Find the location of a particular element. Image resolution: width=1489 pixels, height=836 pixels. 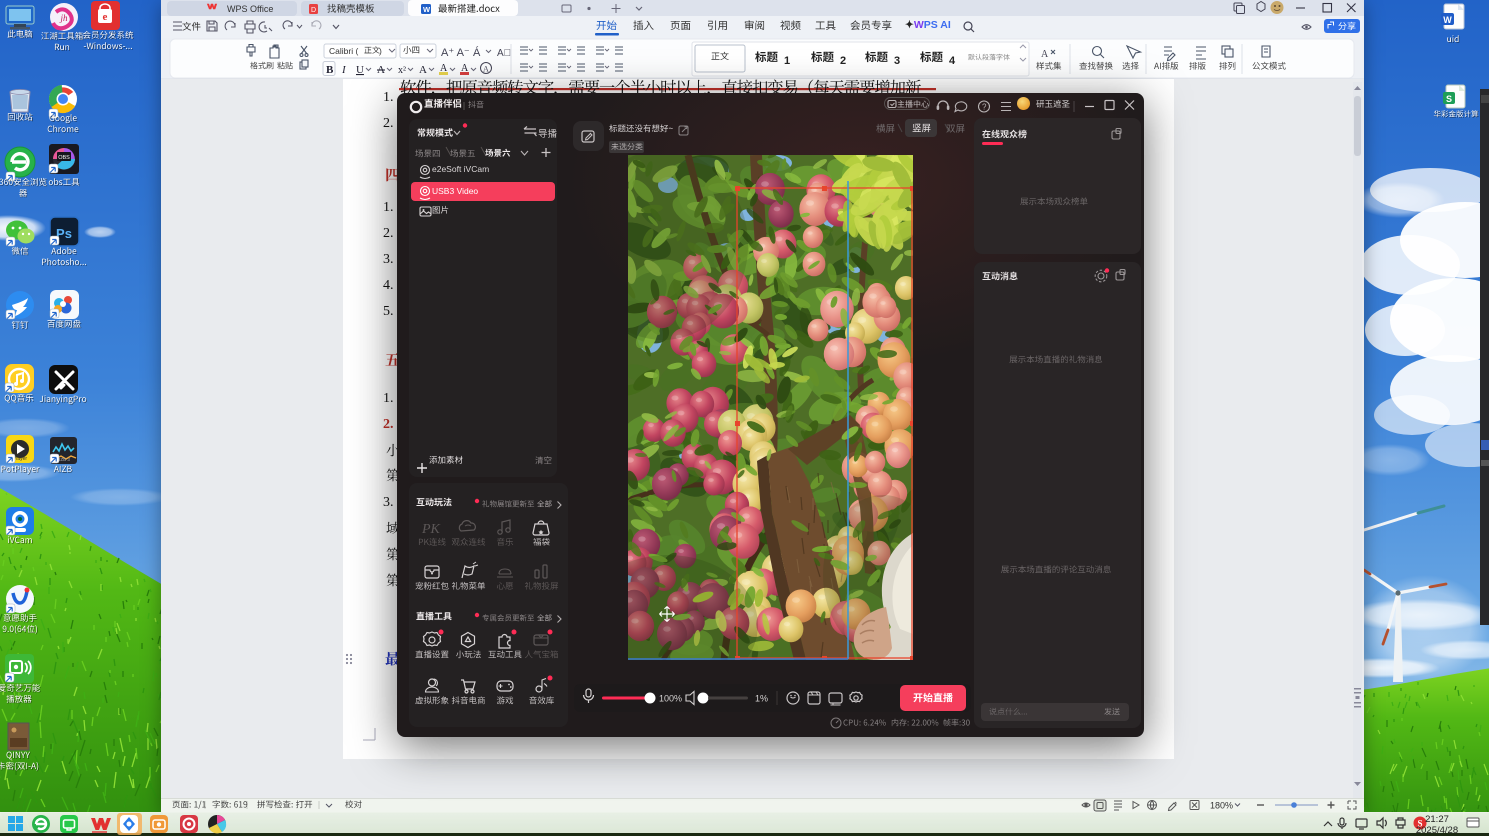

svg-text: 100% is located at coordinates (670, 699).